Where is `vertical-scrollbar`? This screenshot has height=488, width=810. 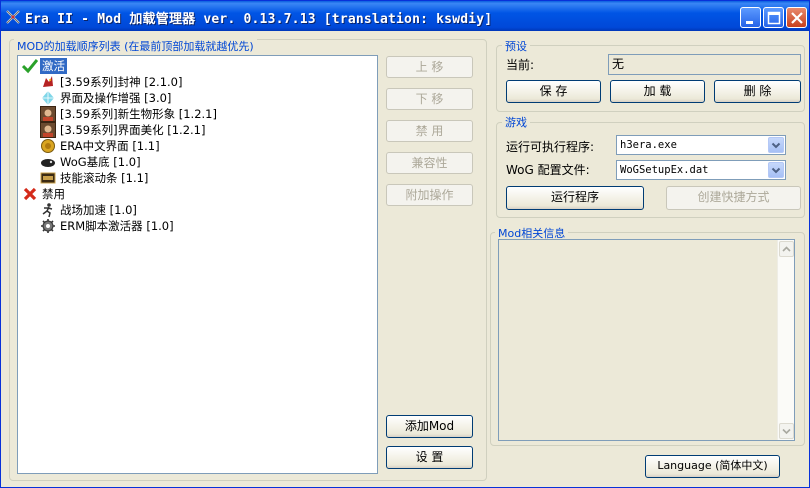 vertical-scrollbar is located at coordinates (785, 340).